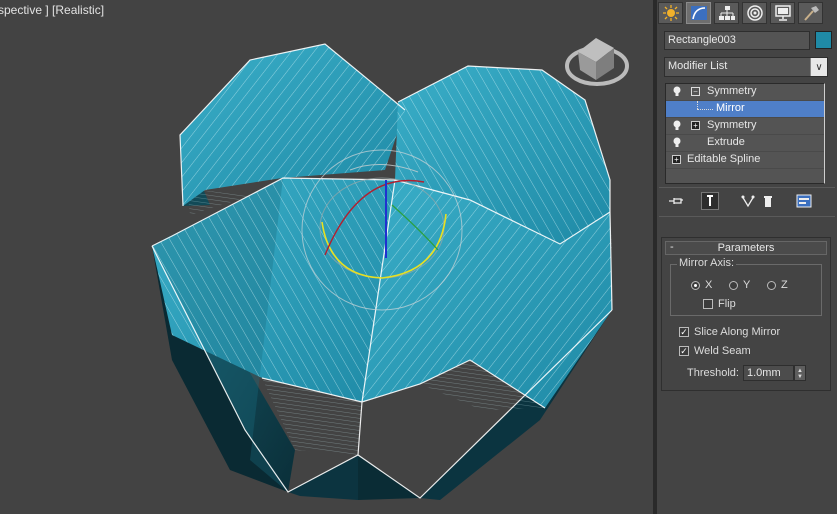 The height and width of the screenshot is (514, 837). I want to click on axis-z-label: Z, so click(784, 285).